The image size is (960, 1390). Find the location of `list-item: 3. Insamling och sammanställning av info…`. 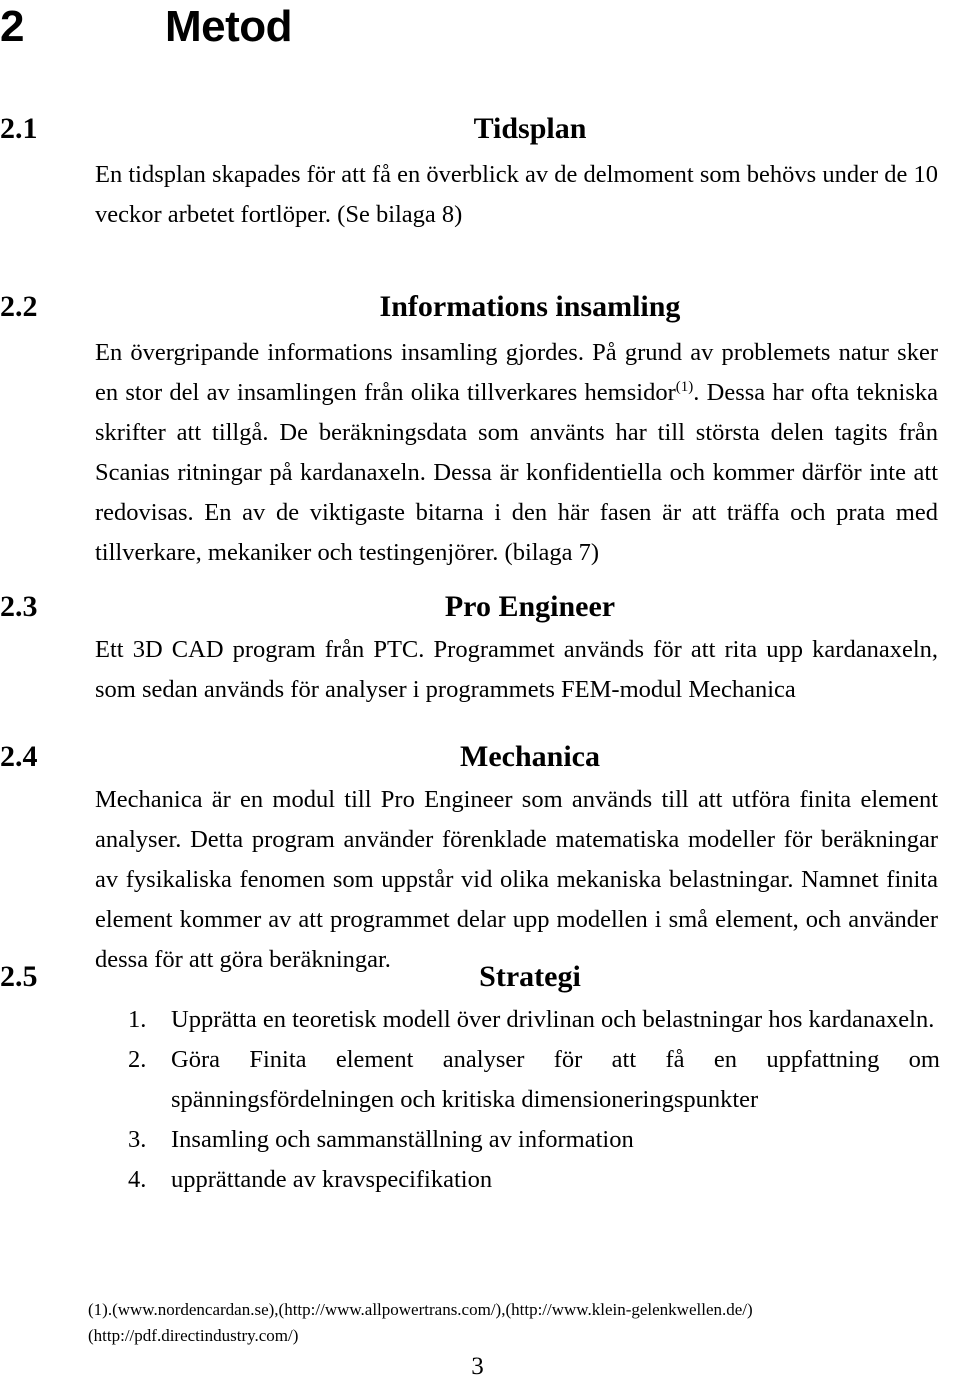

list-item: 3. Insamling och sammanställning av info… is located at coordinates (534, 1140).